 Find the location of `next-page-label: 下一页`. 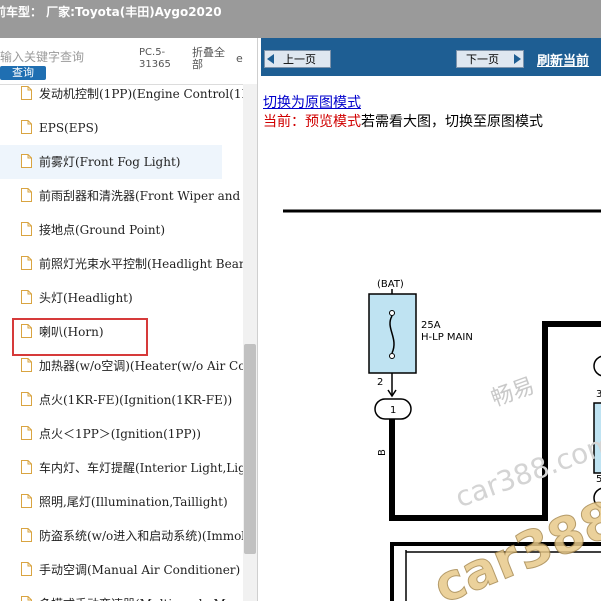

next-page-label: 下一页 is located at coordinates (482, 59).